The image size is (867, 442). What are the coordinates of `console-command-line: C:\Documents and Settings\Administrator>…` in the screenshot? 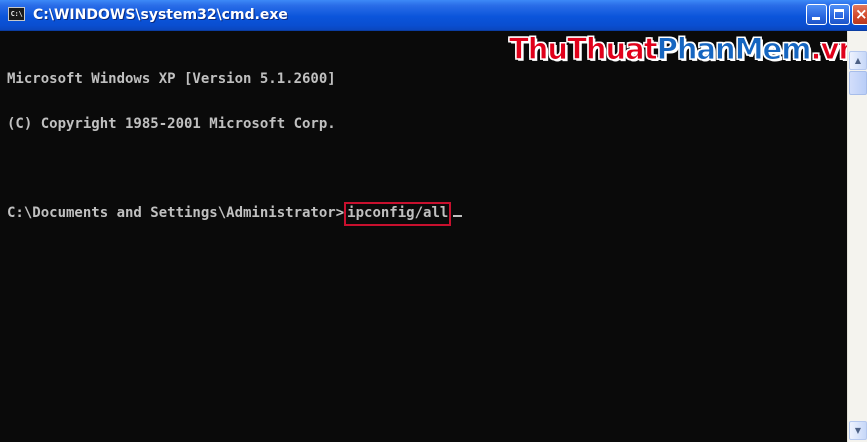 It's located at (427, 214).